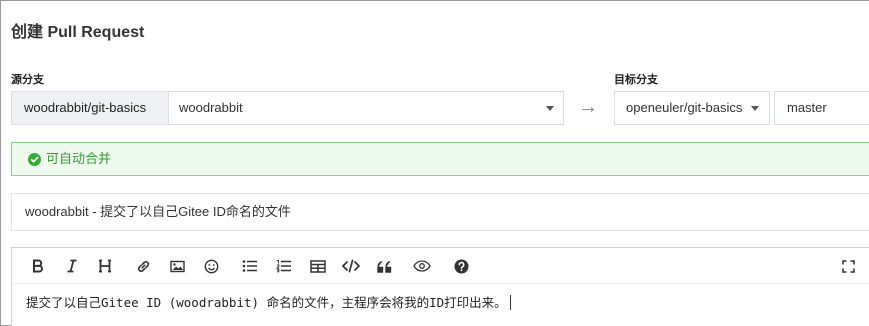 The image size is (869, 326). What do you see at coordinates (318, 266) in the screenshot?
I see `table-icon` at bounding box center [318, 266].